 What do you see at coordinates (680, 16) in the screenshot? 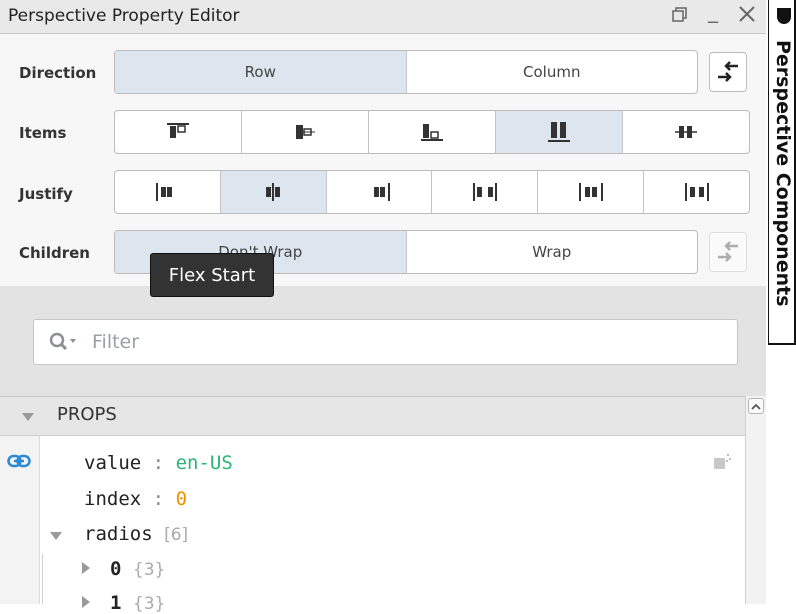
I see `restore-icon` at bounding box center [680, 16].